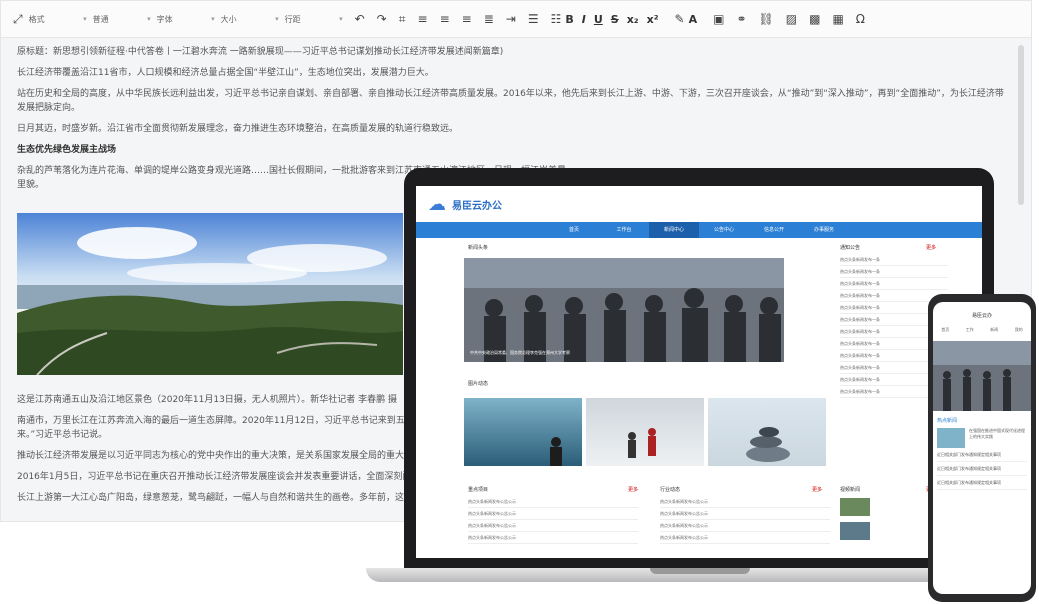  Describe the element at coordinates (478, 489) in the screenshot. I see `section-title-projects: 重点项目` at that location.